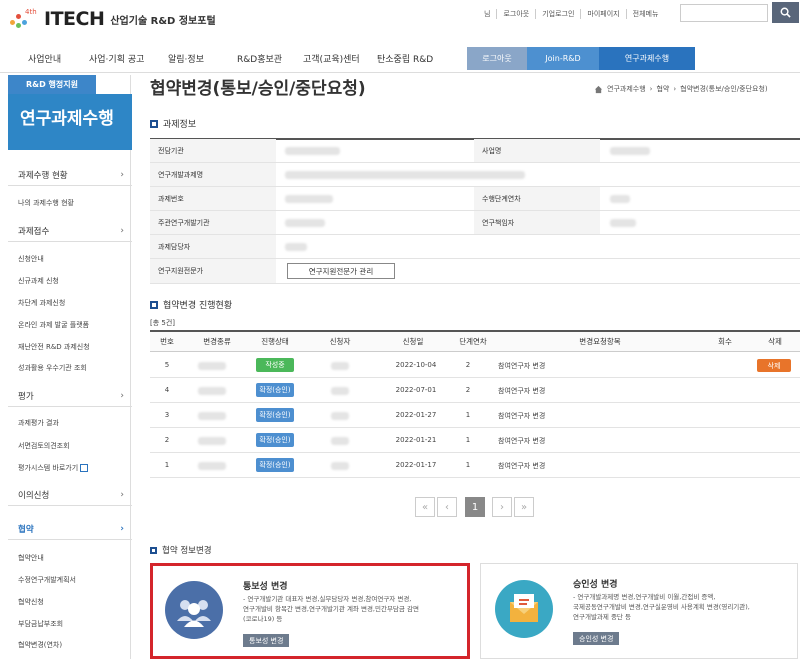 The height and width of the screenshot is (659, 800). I want to click on col-type: 변경종류, so click(217, 341).